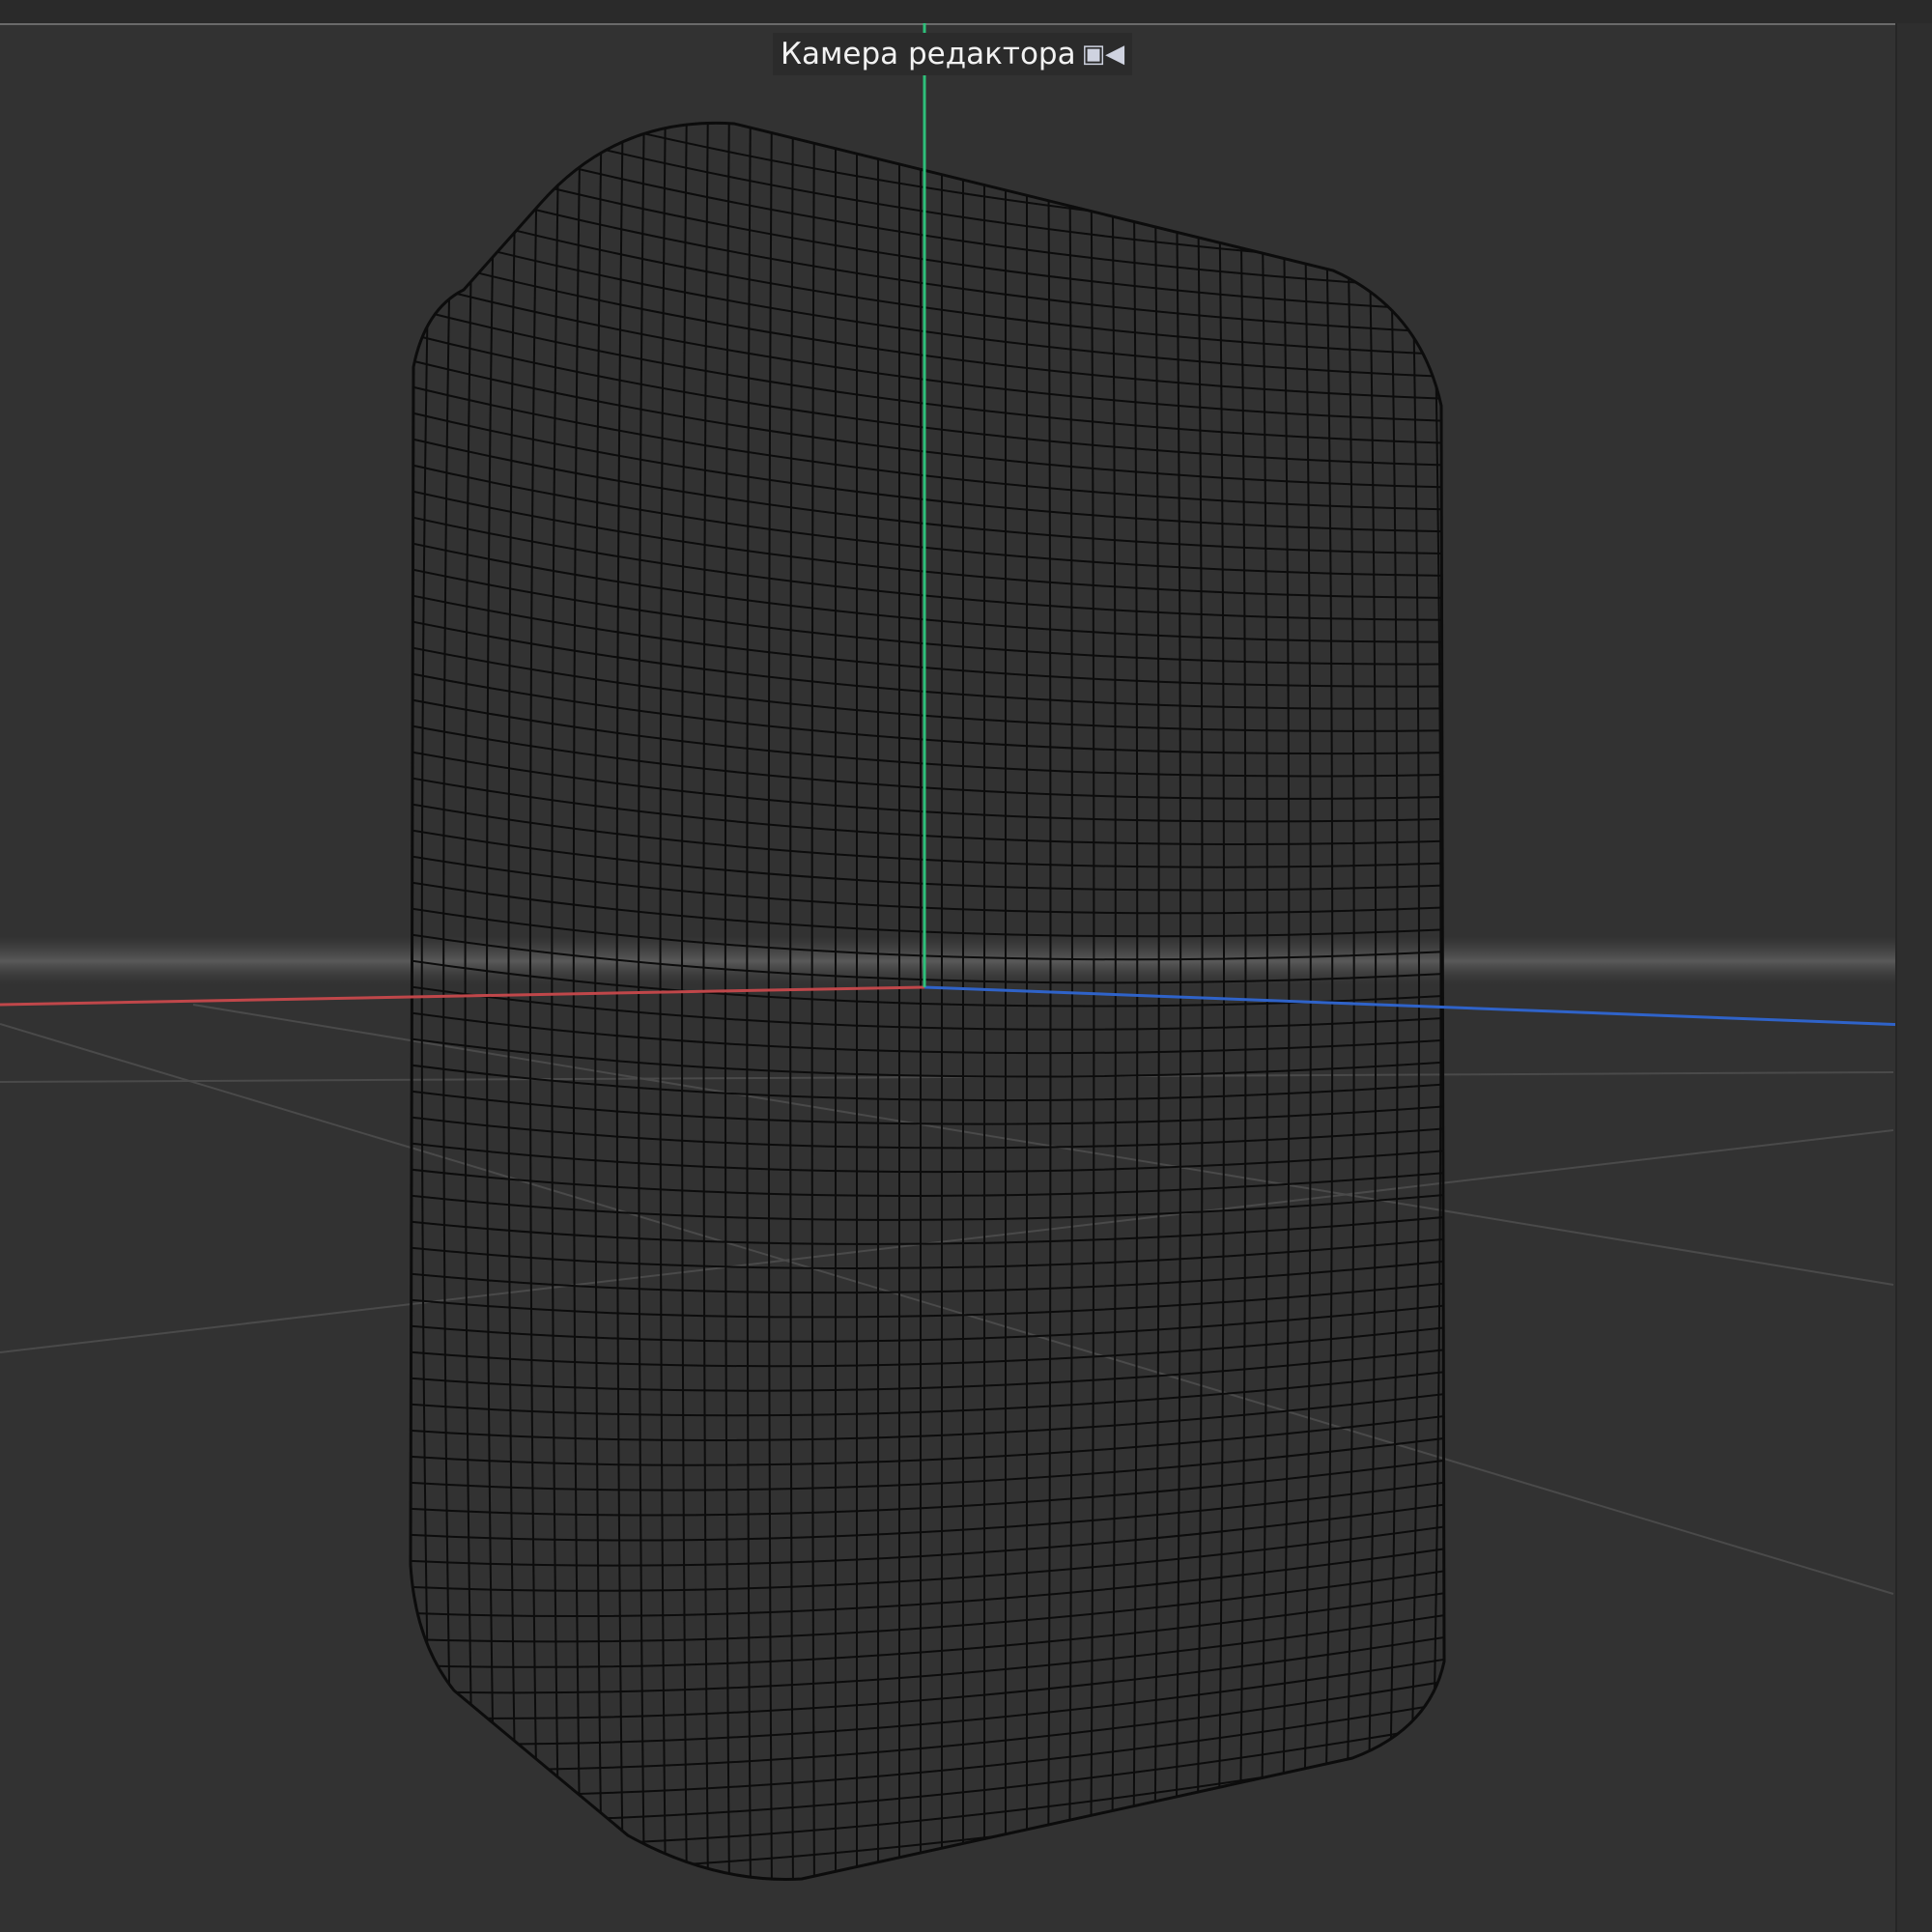 The height and width of the screenshot is (1932, 1932). Describe the element at coordinates (1913, 977) in the screenshot. I see `right-panel-edge` at that location.